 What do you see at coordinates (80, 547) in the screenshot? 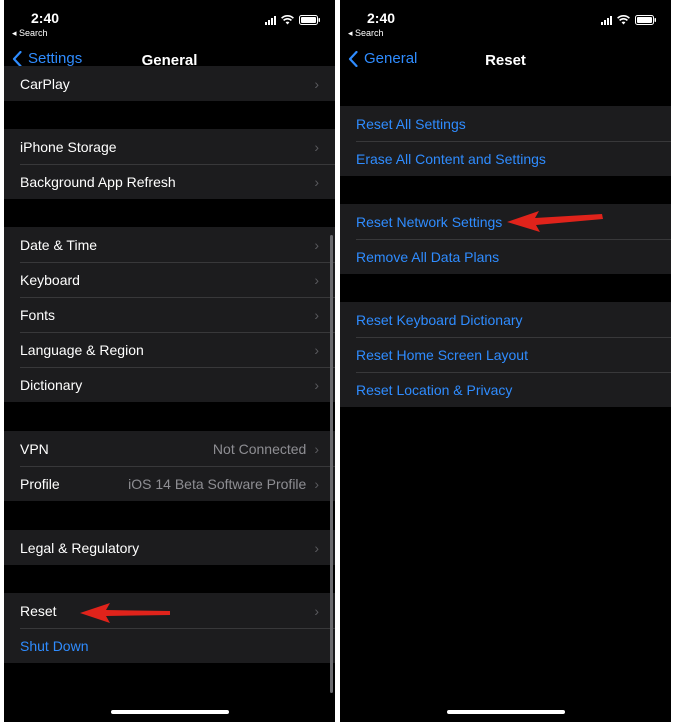
I see `row-label: Legal & Regulatory` at bounding box center [80, 547].